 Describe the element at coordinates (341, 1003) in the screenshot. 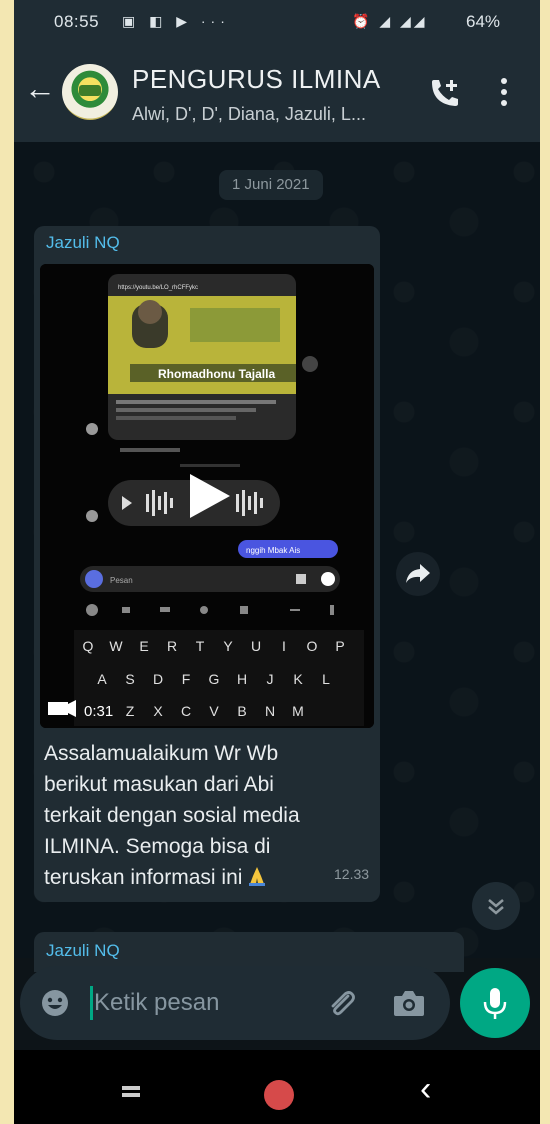

I see `attach-icon` at that location.